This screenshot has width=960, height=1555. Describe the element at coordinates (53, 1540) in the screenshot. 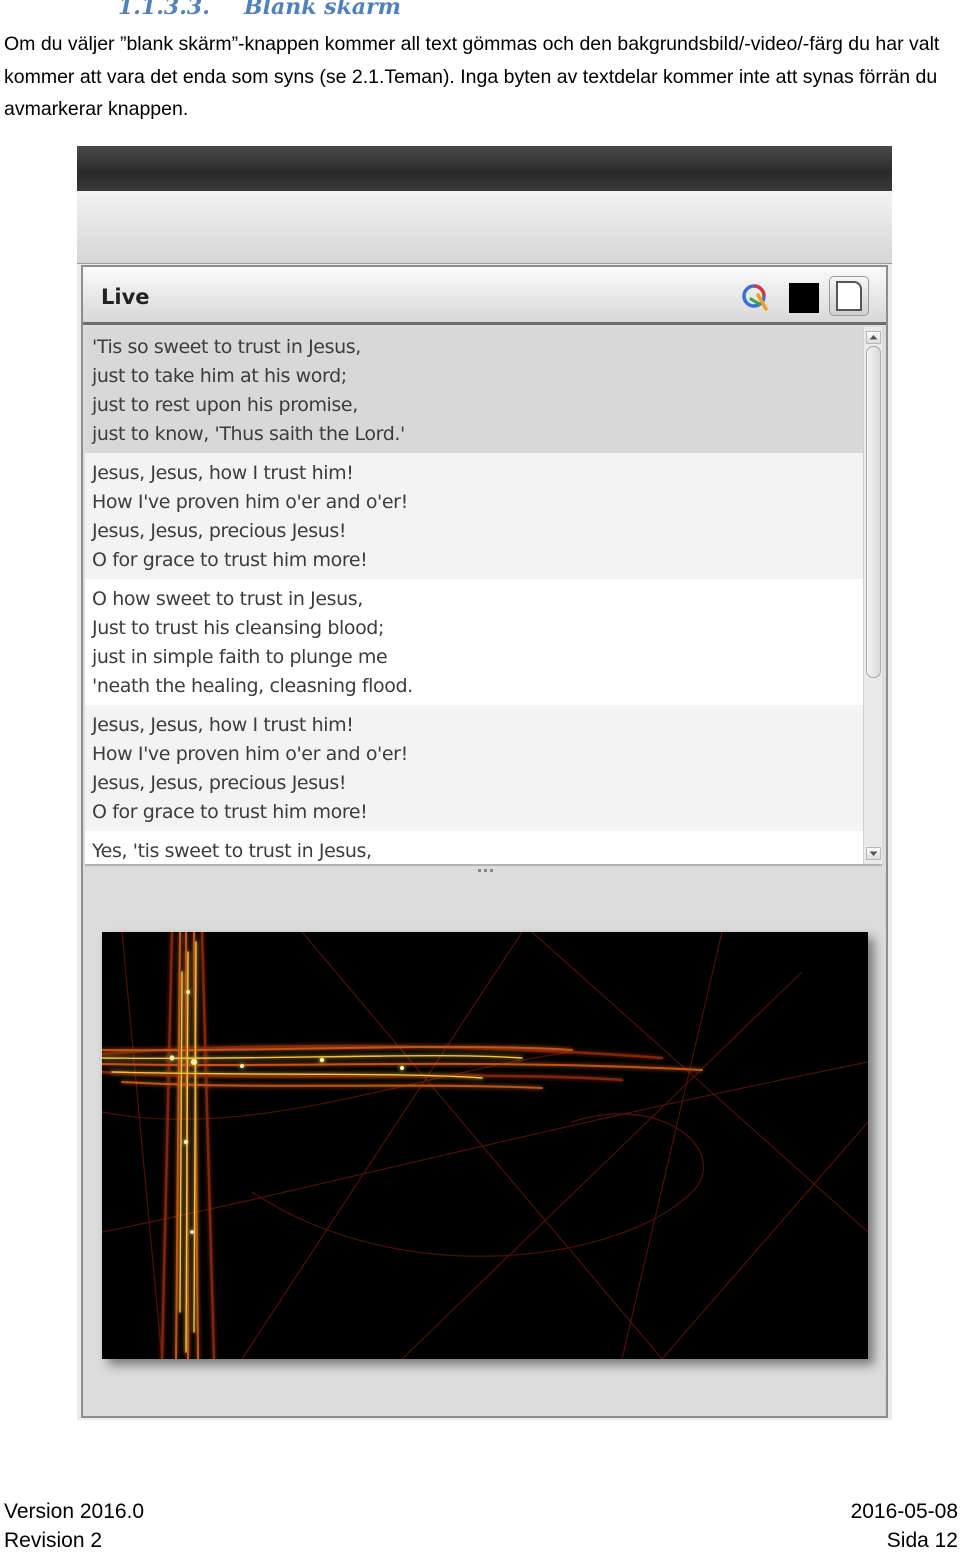

I see `footer-revision: Revision 2` at that location.